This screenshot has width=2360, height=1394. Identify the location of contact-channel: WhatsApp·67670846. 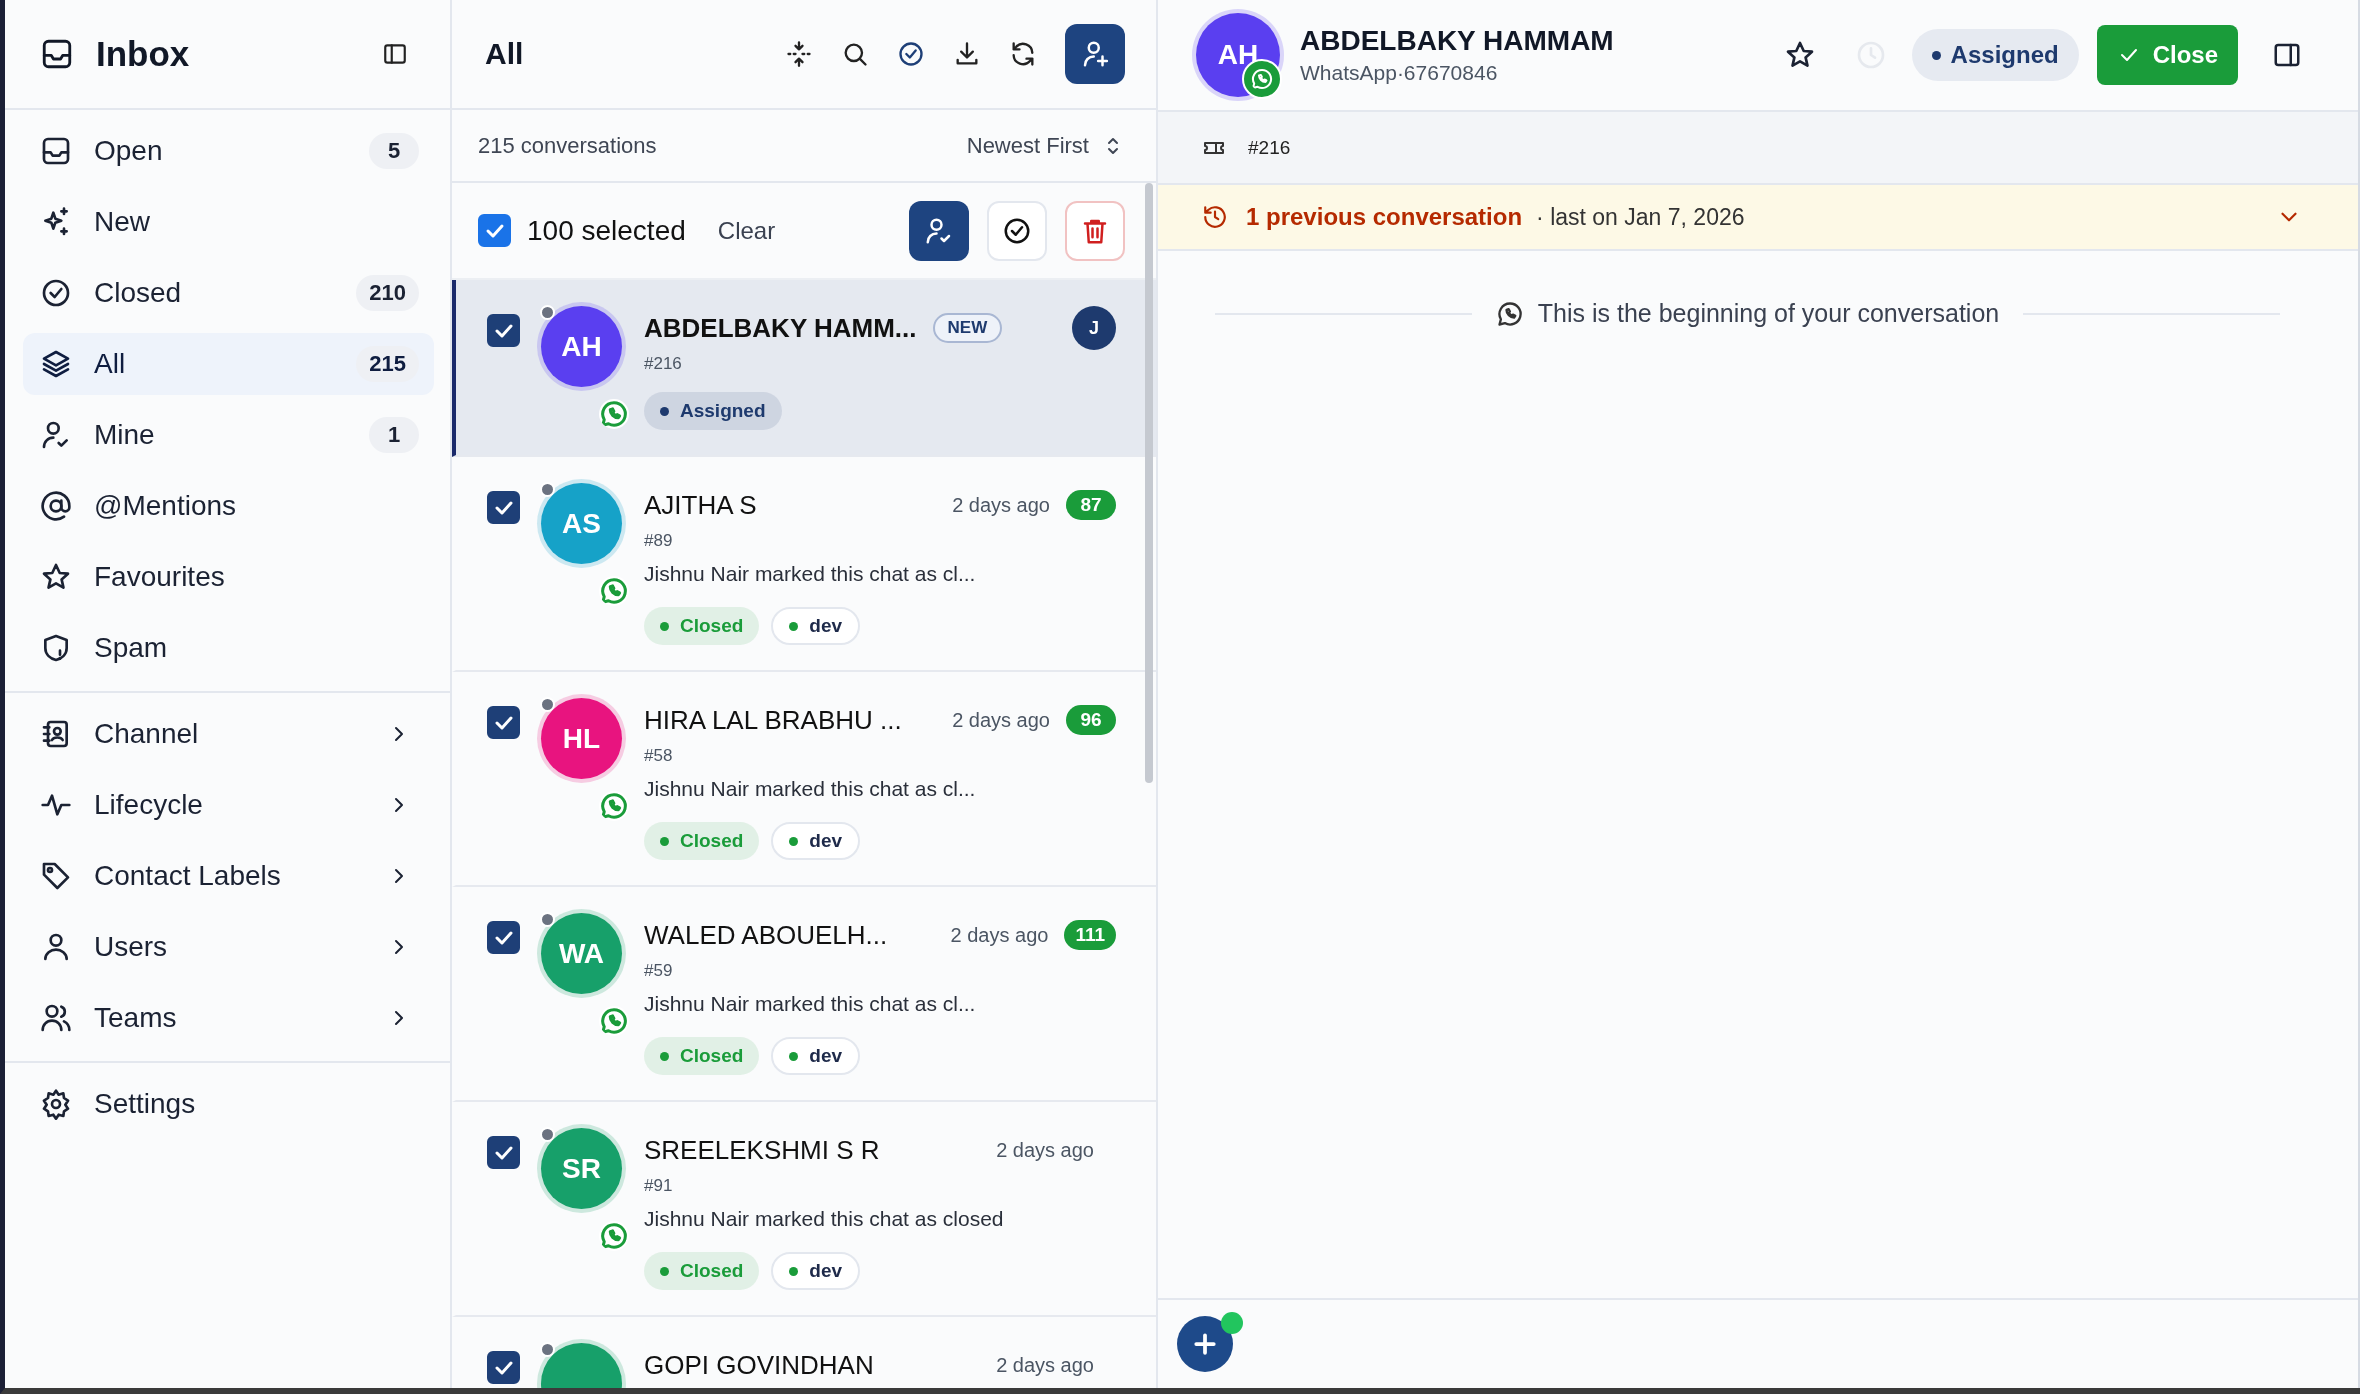
(1399, 73).